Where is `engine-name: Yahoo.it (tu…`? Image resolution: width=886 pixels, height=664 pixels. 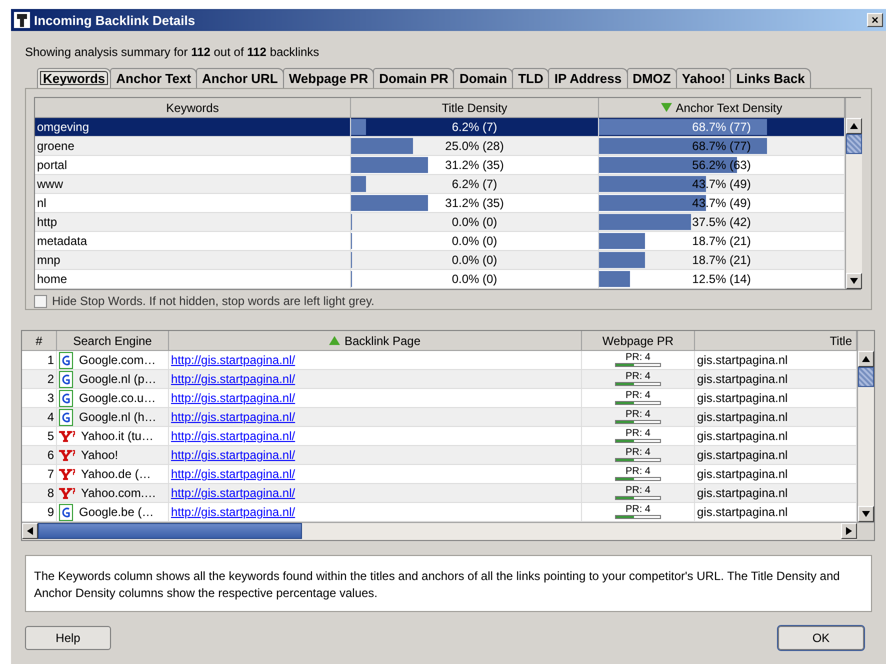 engine-name: Yahoo.it (tu… is located at coordinates (117, 436).